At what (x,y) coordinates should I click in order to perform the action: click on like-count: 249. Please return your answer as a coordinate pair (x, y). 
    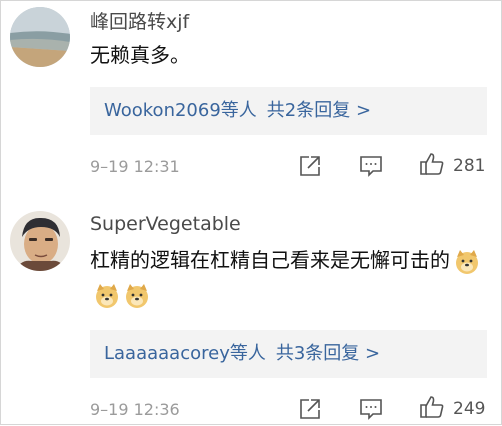
    Looking at the image, I should click on (469, 409).